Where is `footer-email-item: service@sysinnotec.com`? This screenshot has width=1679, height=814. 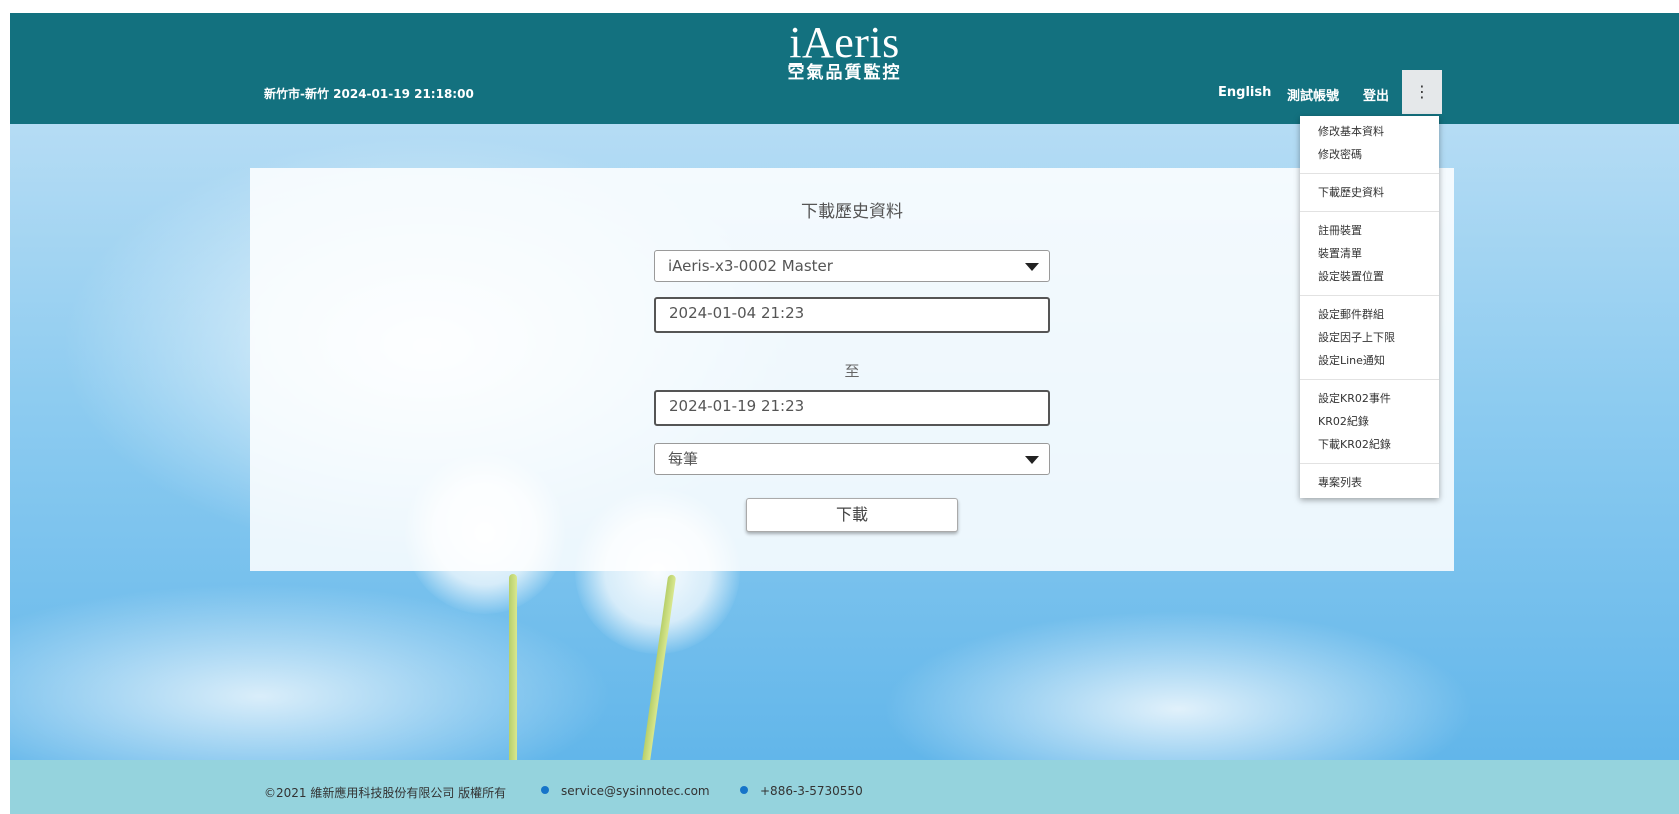
footer-email-item: service@sysinnotec.com is located at coordinates (625, 791).